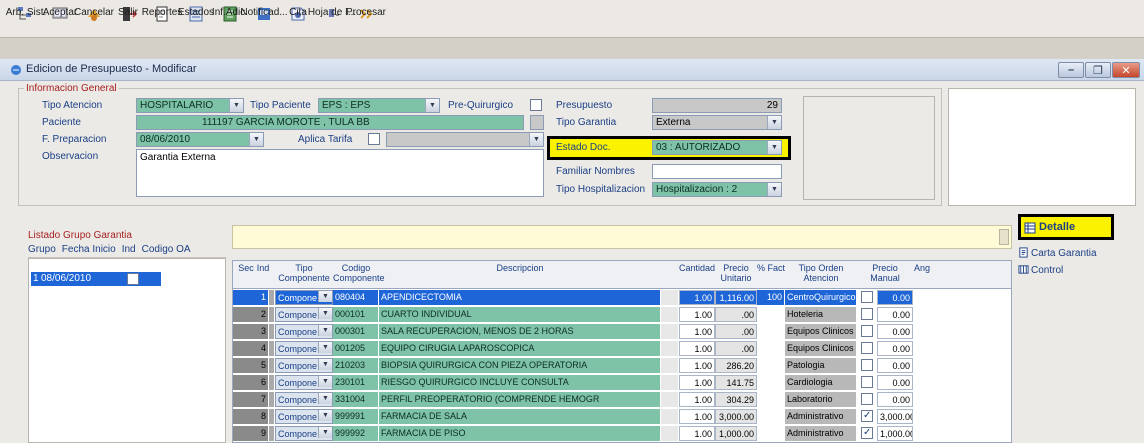 This screenshot has height=443, width=1144. I want to click on row-manual-input: 1,000.00, so click(895, 433).